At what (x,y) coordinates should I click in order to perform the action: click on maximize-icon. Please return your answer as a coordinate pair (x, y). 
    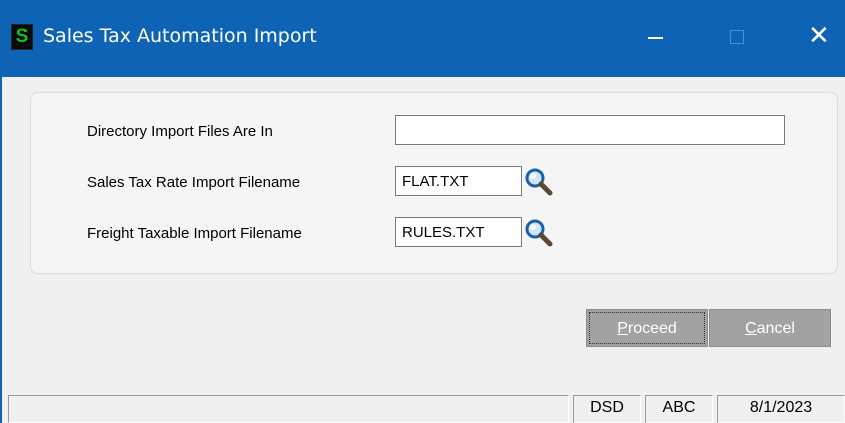
    Looking at the image, I should click on (737, 37).